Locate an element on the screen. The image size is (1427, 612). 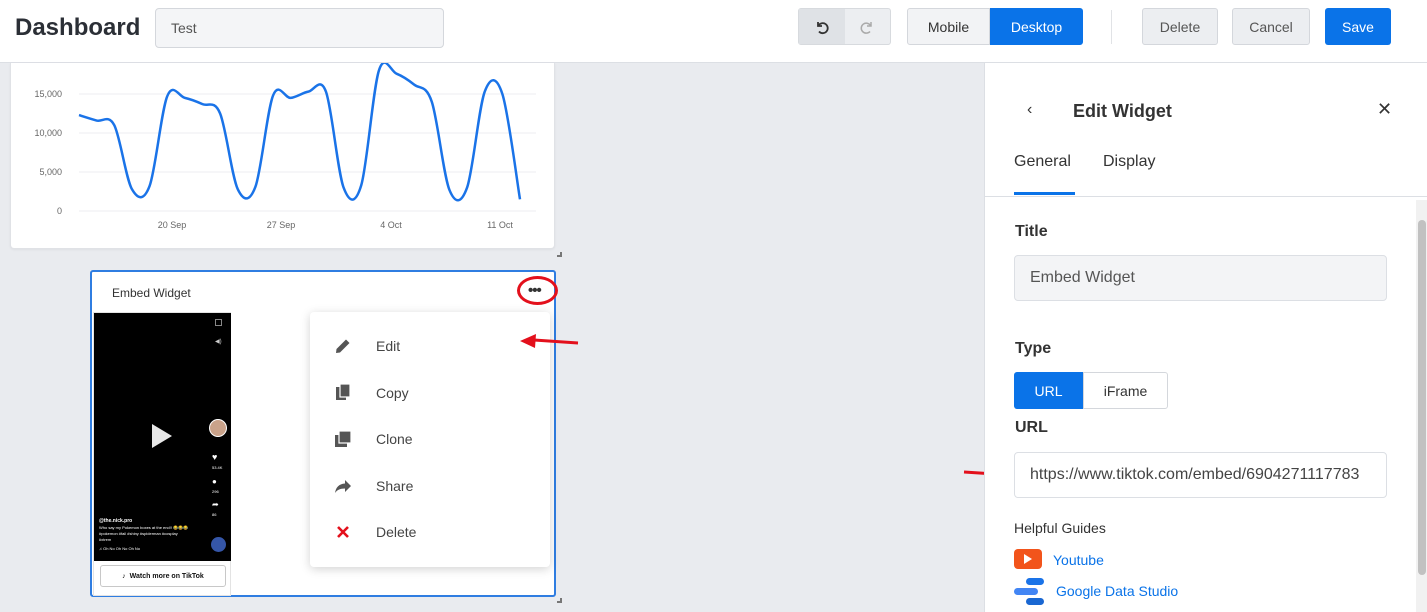
scrollbar is located at coordinates (1421, 406).